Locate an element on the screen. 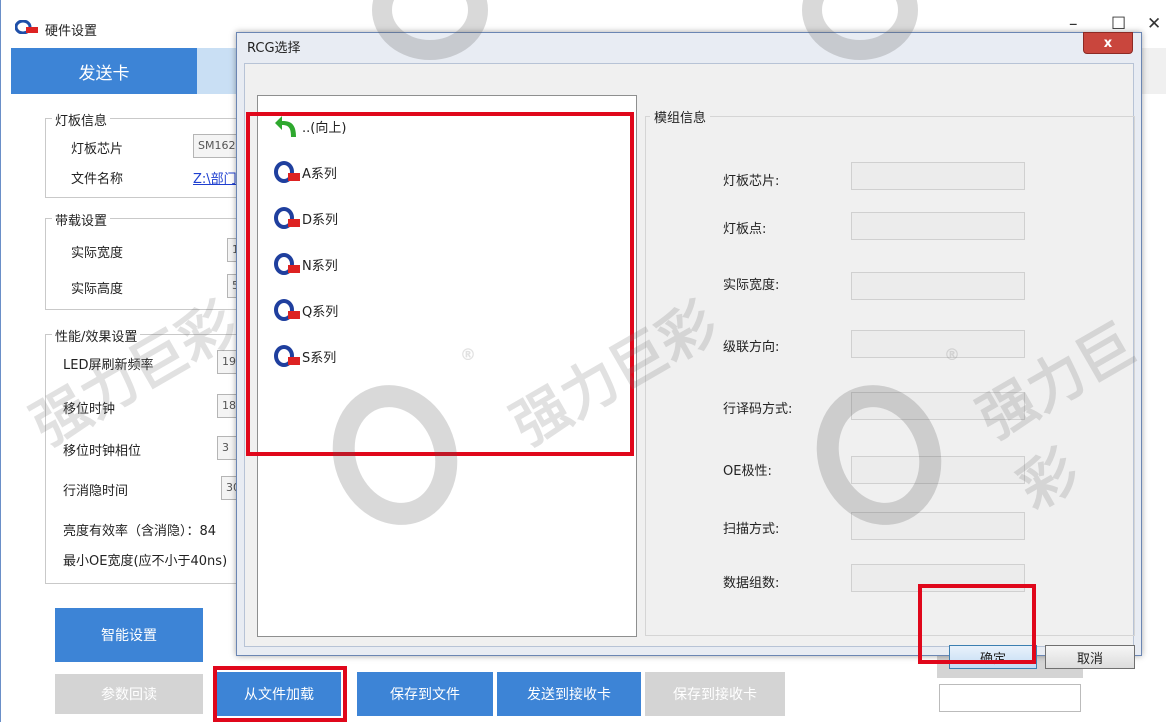  mod-width-field is located at coordinates (938, 286).